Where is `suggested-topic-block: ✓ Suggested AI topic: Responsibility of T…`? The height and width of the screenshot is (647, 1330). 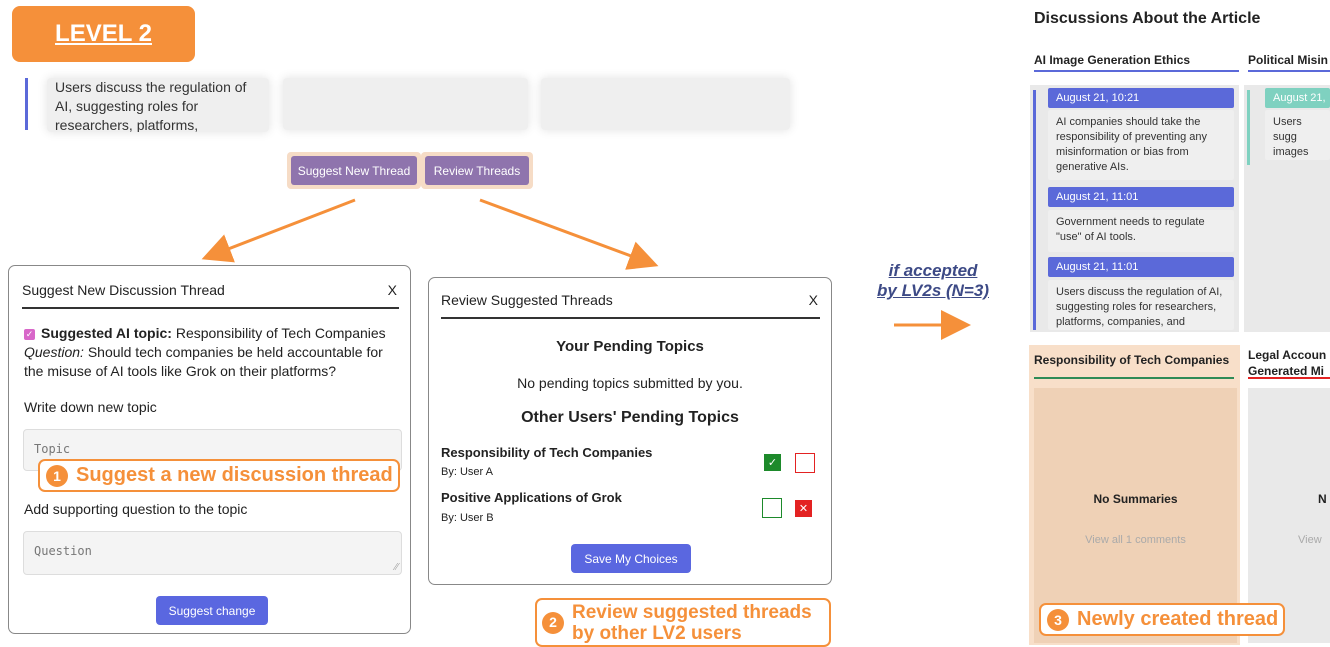
suggested-topic-block: ✓ Suggested AI topic: Responsibility of T… is located at coordinates (215, 352).